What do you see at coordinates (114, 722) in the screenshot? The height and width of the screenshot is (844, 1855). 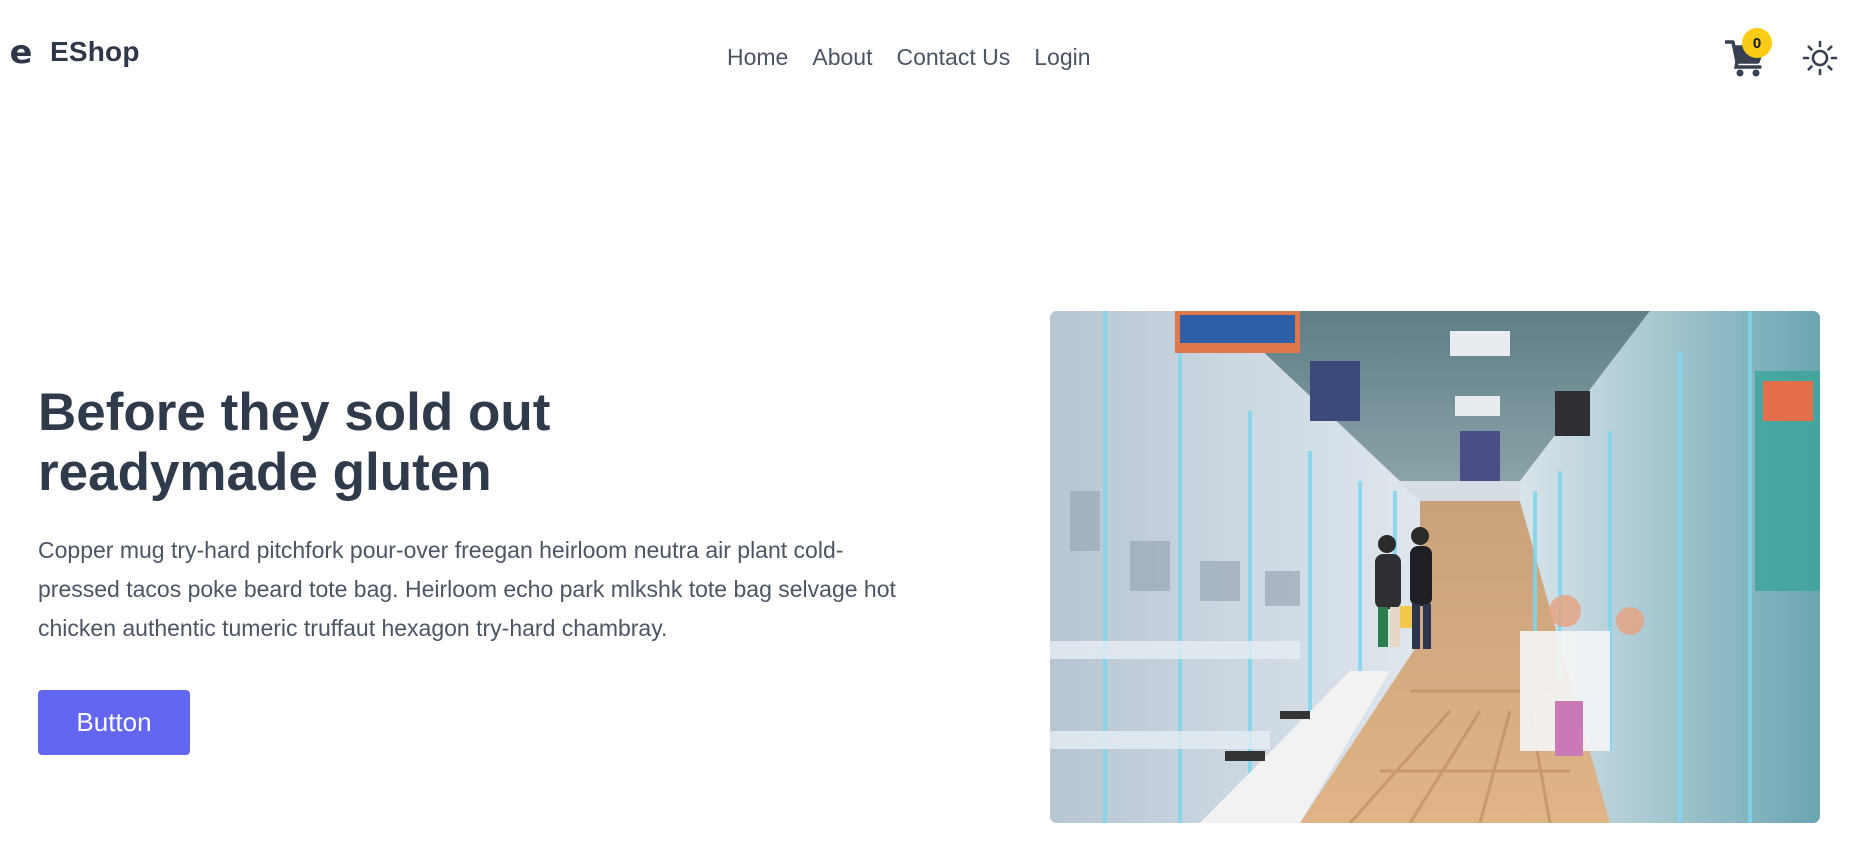 I see `hero-cta-button: Button` at bounding box center [114, 722].